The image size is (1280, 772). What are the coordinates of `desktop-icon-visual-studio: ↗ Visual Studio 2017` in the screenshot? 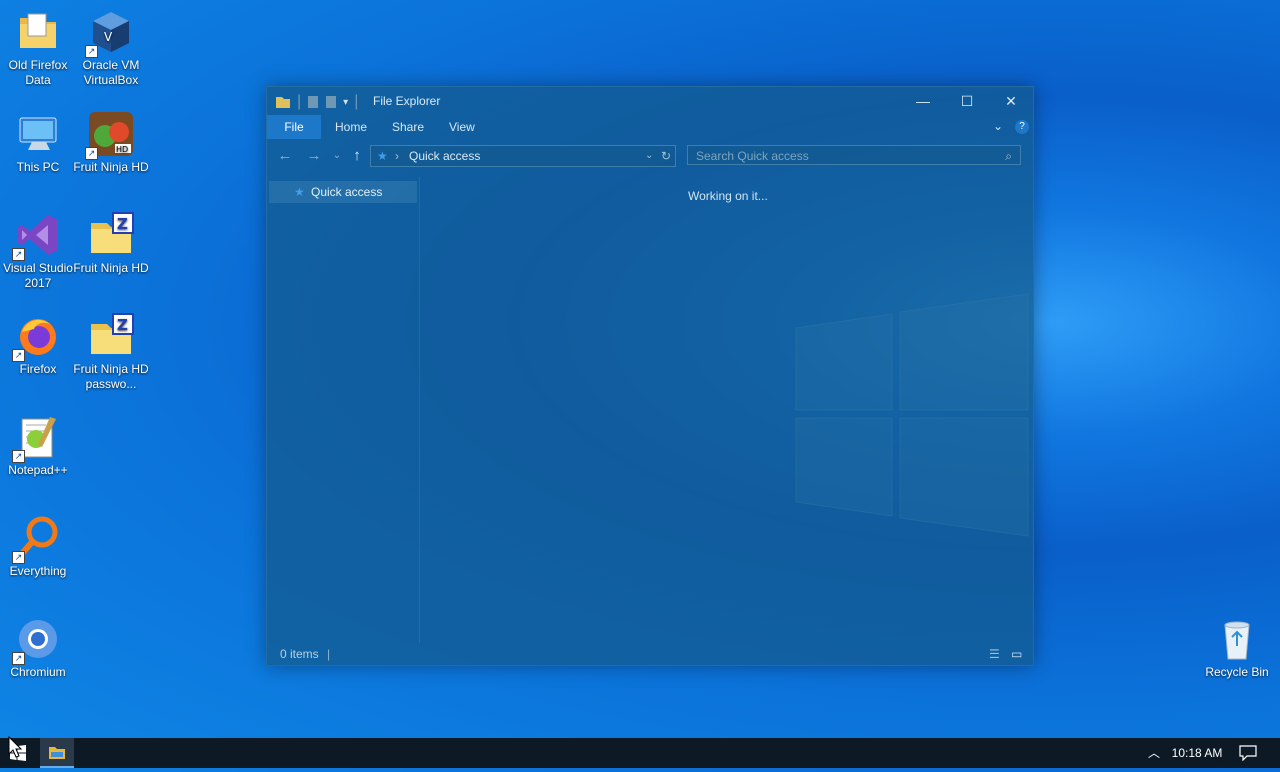 It's located at (38, 251).